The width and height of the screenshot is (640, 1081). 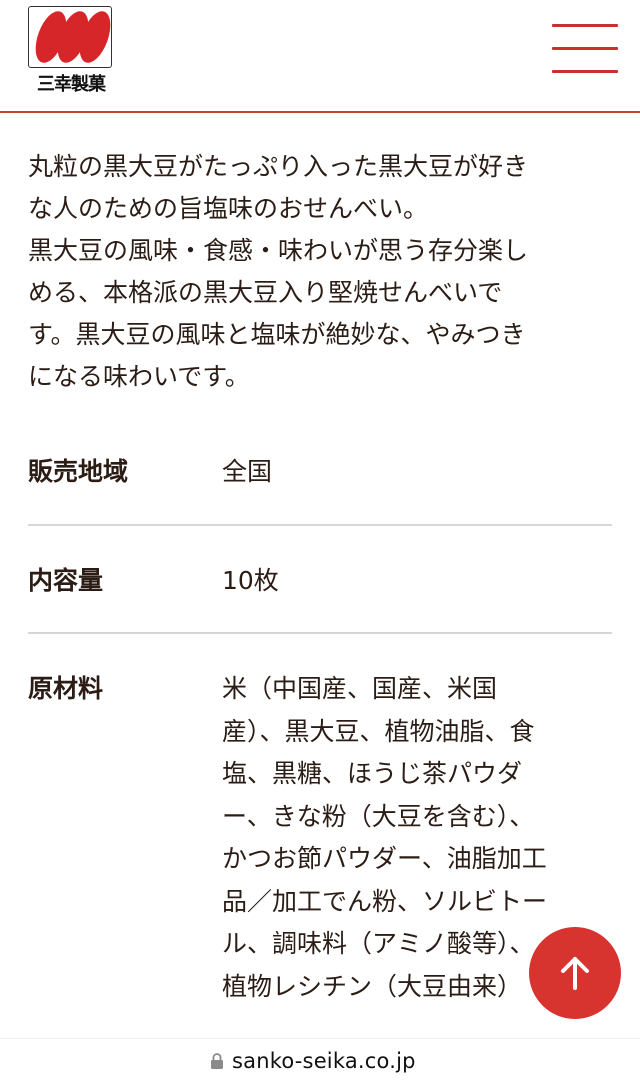 I want to click on lock-icon, so click(x=217, y=1061).